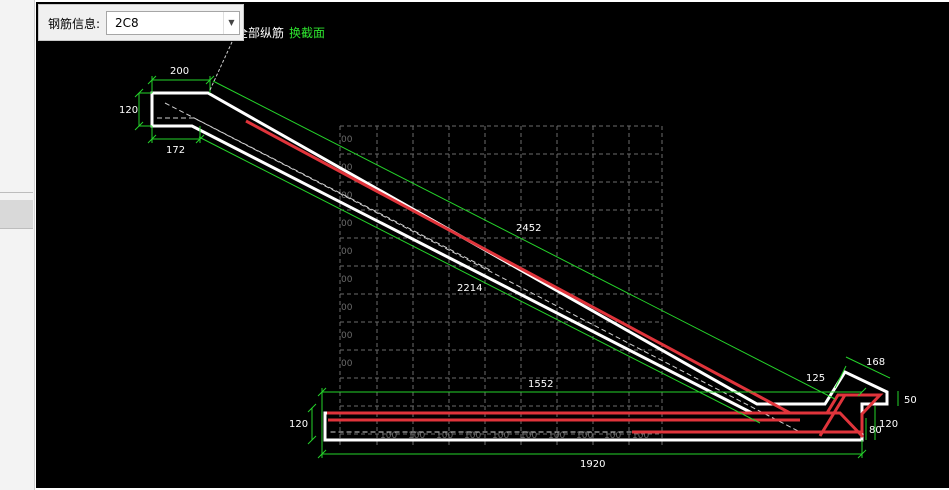 The height and width of the screenshot is (490, 949). Describe the element at coordinates (17, 245) in the screenshot. I see `left-side-panel` at that location.